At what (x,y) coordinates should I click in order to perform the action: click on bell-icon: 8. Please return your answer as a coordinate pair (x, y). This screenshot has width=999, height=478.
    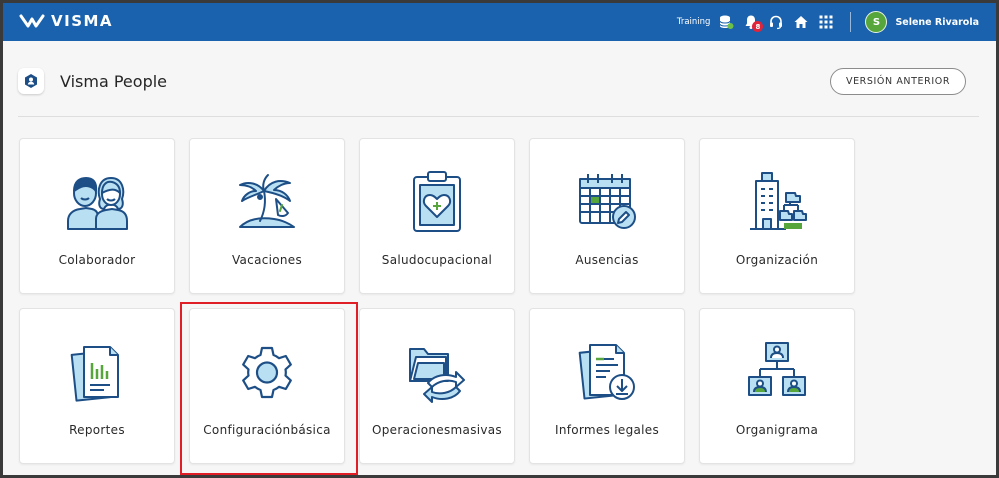
    Looking at the image, I should click on (753, 22).